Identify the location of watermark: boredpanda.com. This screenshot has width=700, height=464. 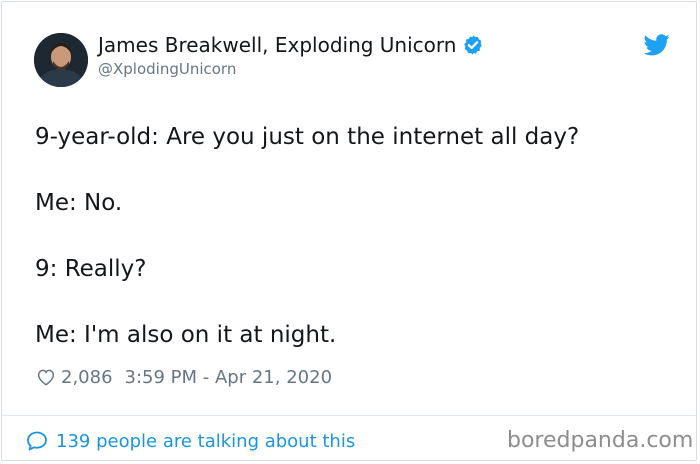
(600, 440).